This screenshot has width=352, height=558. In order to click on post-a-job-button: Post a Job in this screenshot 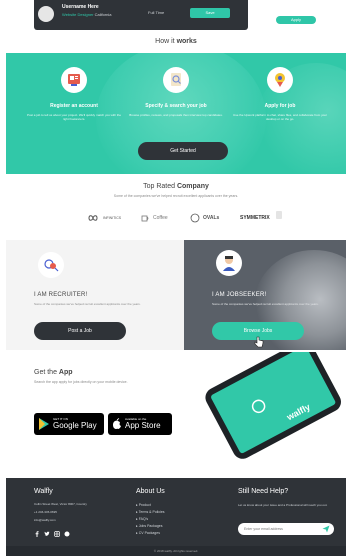, I will do `click(80, 331)`.